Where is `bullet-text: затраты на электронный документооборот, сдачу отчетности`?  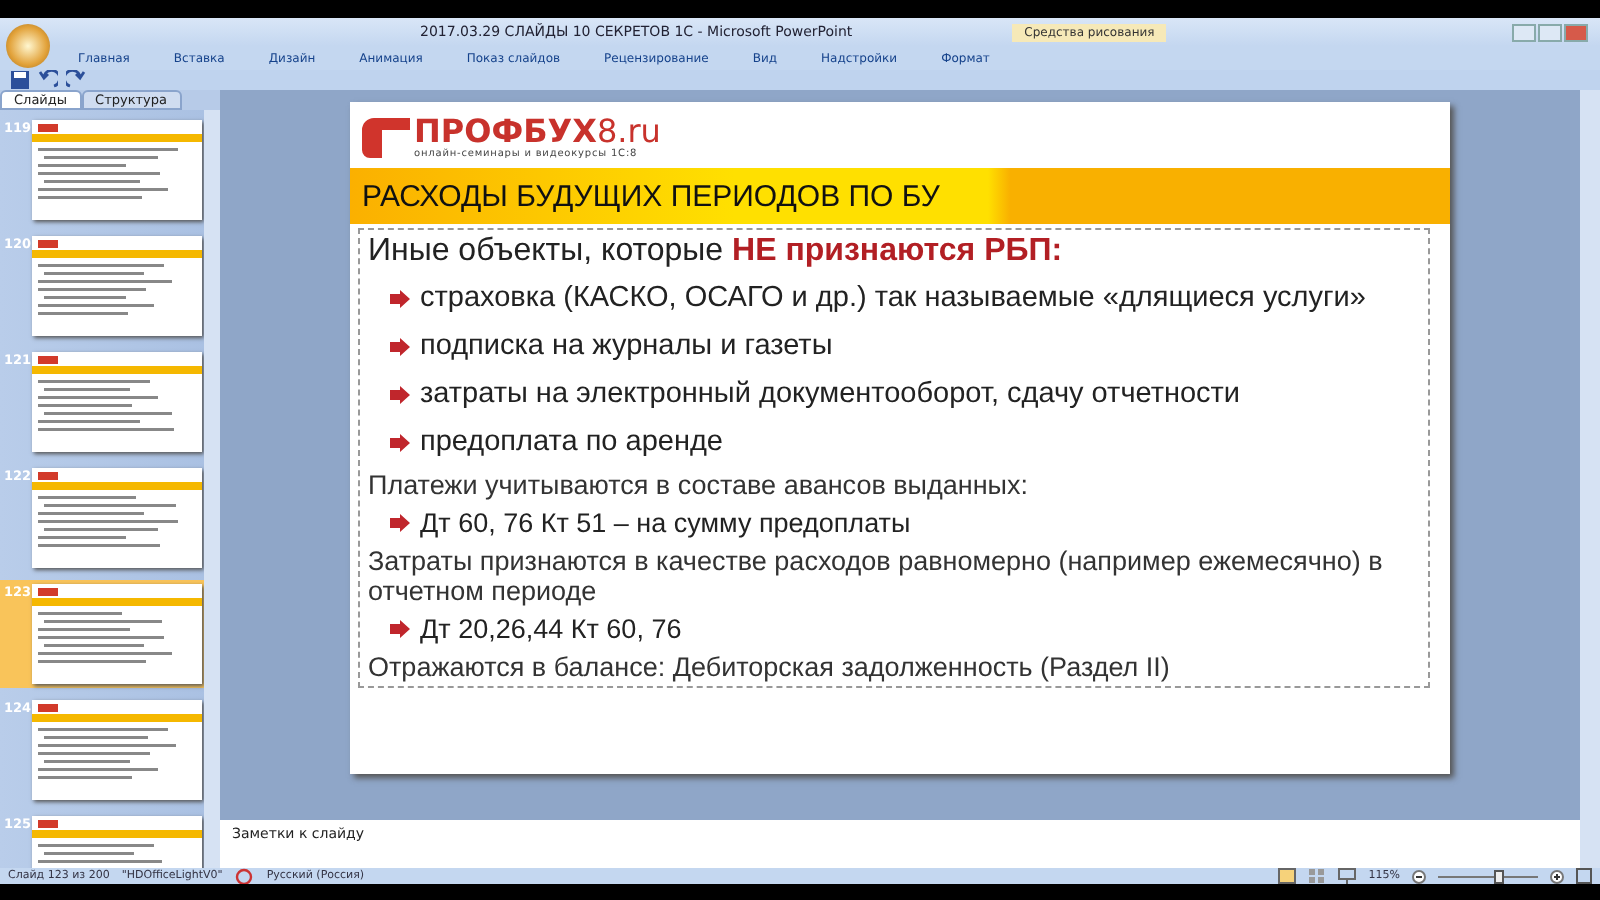 bullet-text: затраты на электронный документооборот, сдачу отчетности is located at coordinates (830, 394).